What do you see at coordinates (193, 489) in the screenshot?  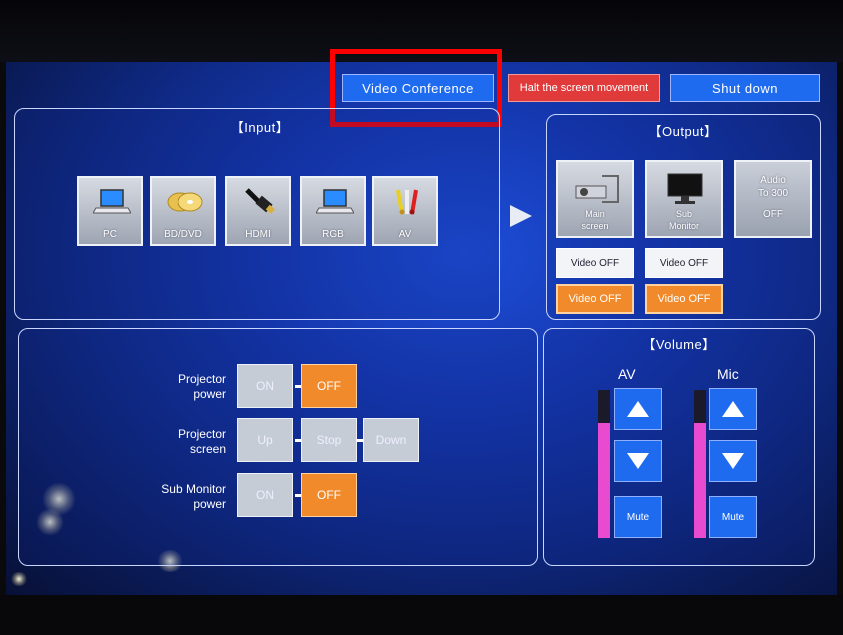 I see `sub-monitor-power-label-line1: Sub Monitor` at bounding box center [193, 489].